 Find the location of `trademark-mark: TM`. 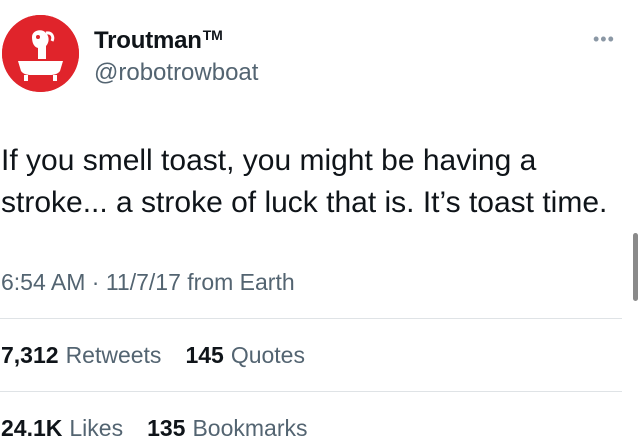

trademark-mark: TM is located at coordinates (212, 35).